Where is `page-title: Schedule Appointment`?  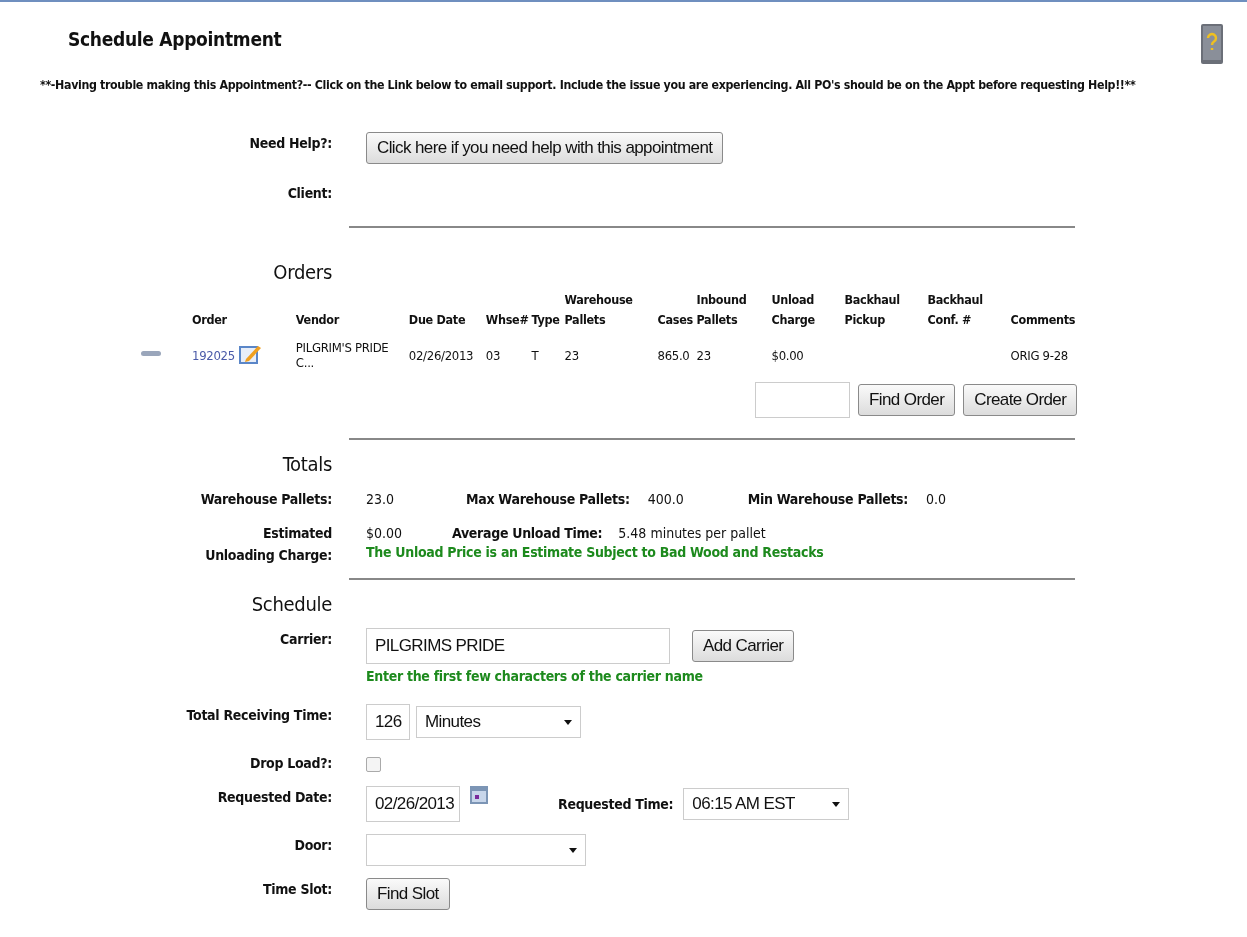
page-title: Schedule Appointment is located at coordinates (175, 39).